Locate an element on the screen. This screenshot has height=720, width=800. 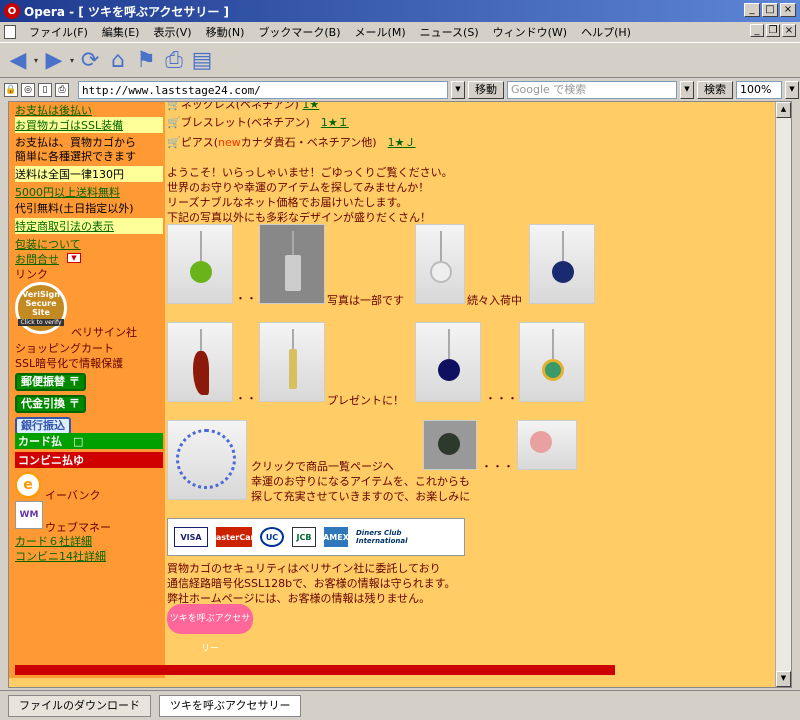
convenience-detail-link: コンビニ14社詳細 is located at coordinates (60, 556).